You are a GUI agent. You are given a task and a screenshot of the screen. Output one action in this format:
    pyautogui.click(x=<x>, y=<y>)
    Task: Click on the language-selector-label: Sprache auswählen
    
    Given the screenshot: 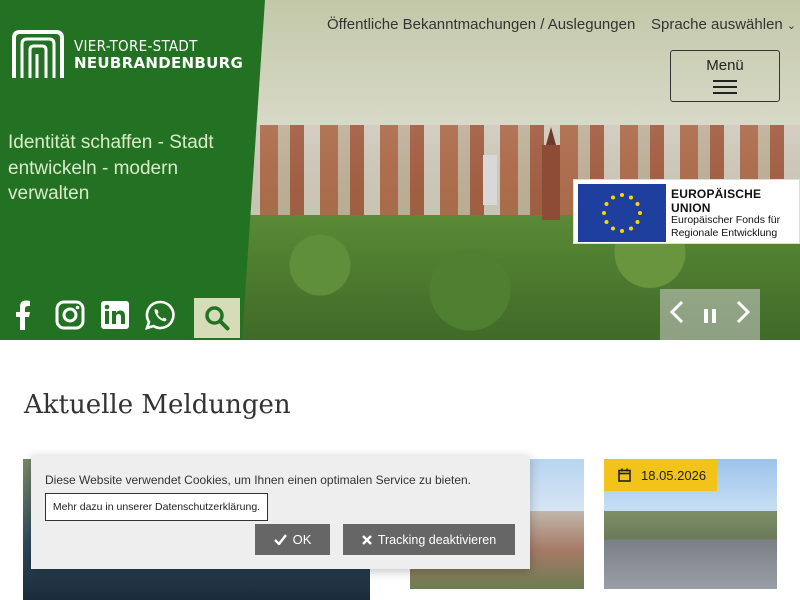 What is the action you would take?
    pyautogui.click(x=717, y=24)
    